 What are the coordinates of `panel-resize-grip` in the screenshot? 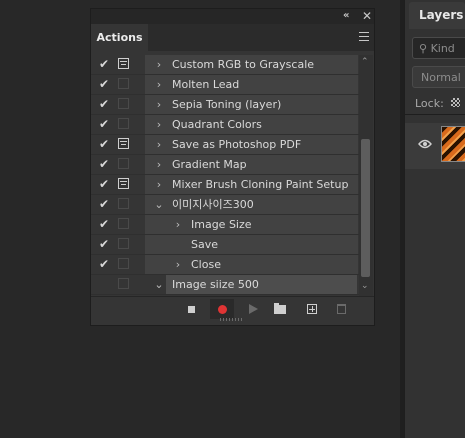 It's located at (231, 319).